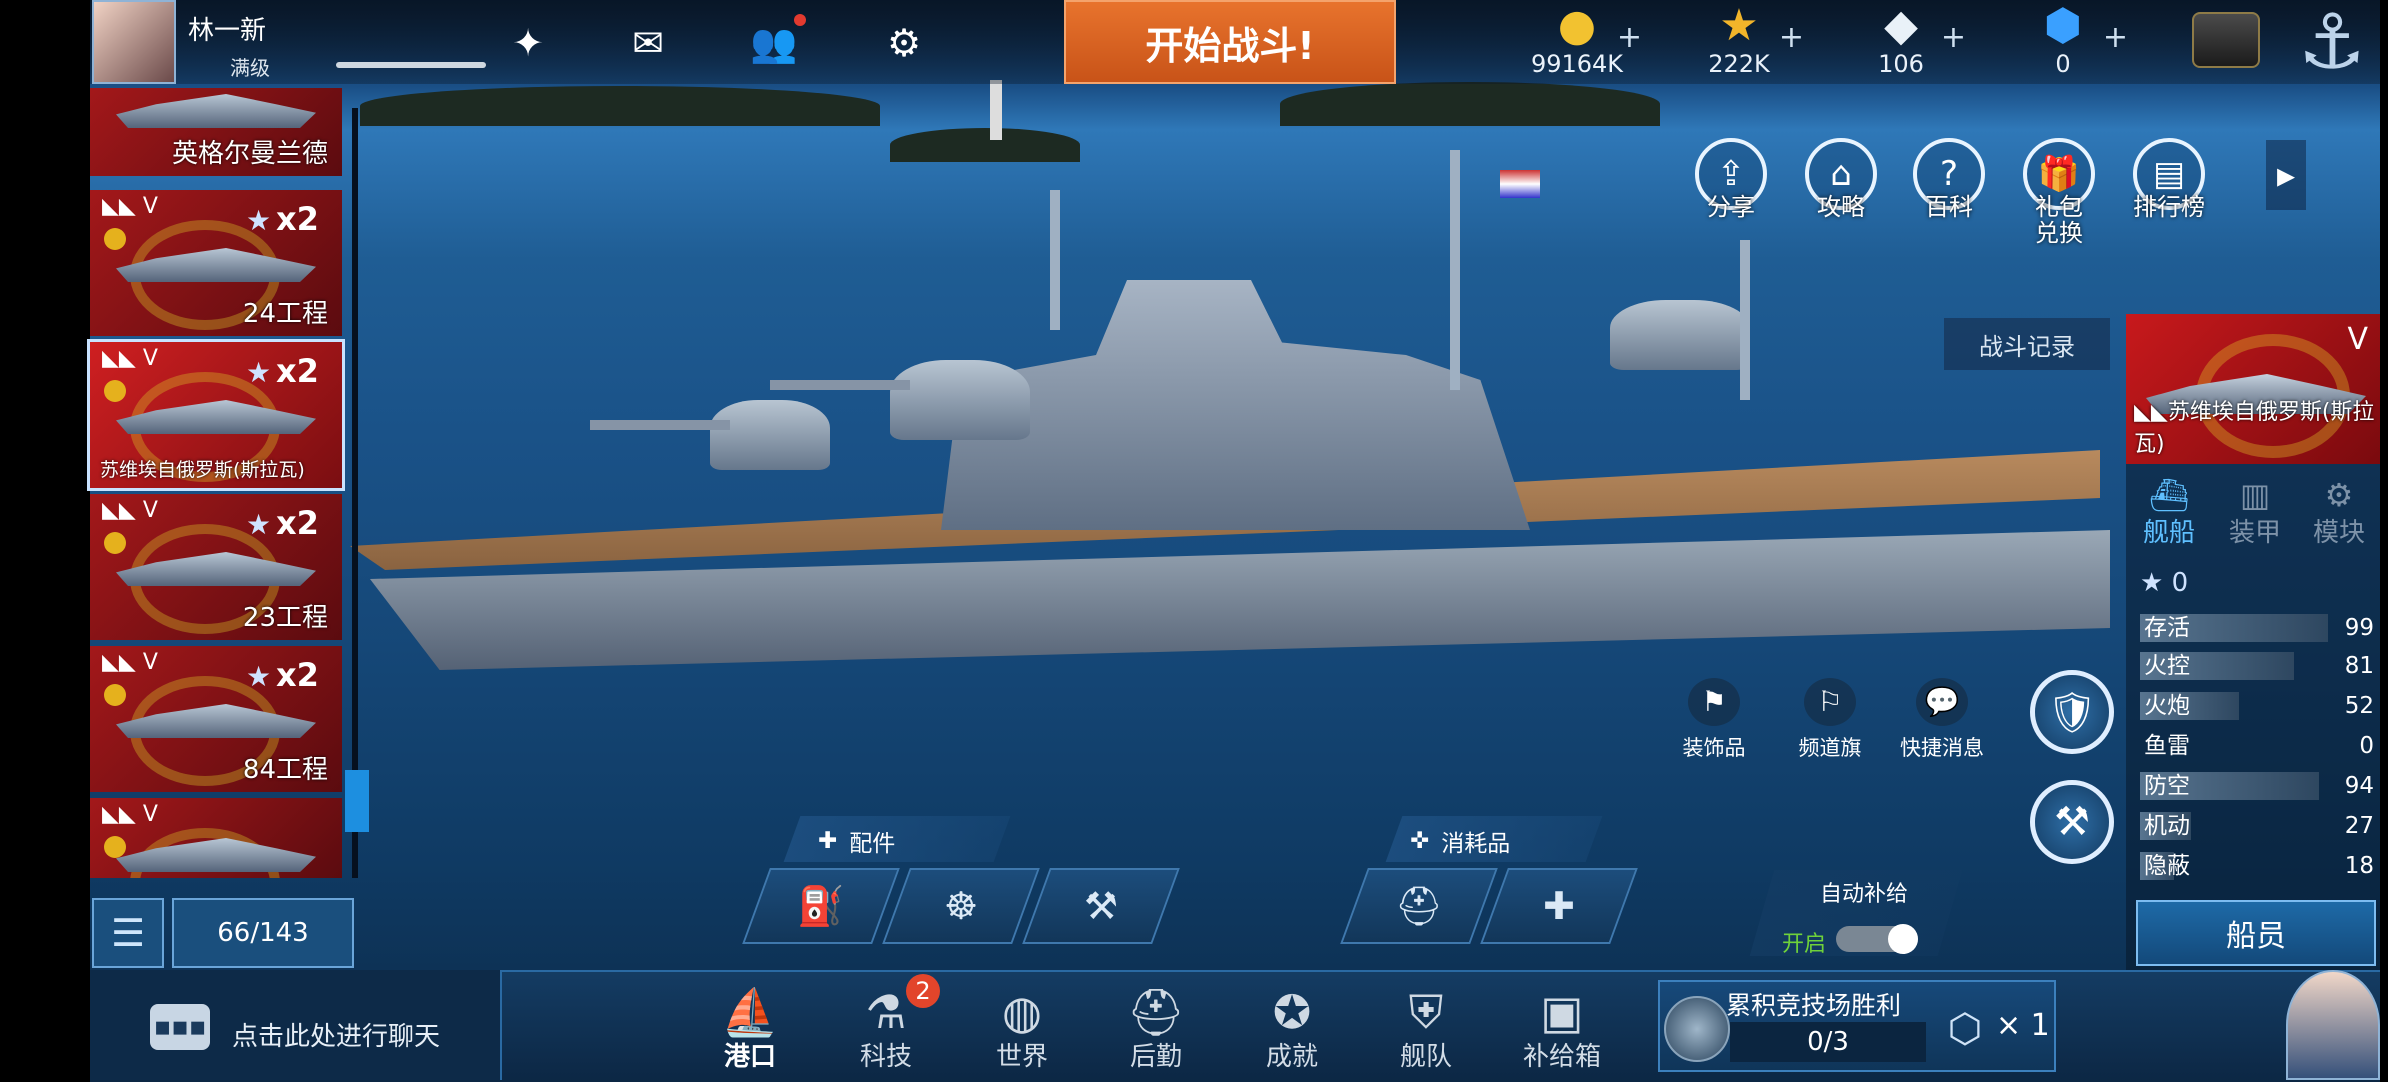  What do you see at coordinates (216, 855) in the screenshot?
I see `ship-thumbnail` at bounding box center [216, 855].